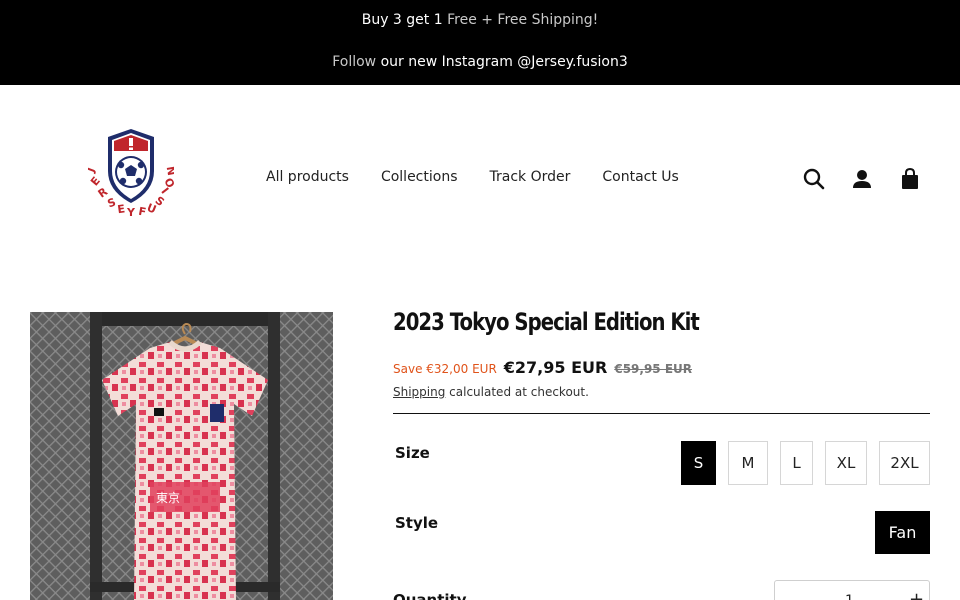 This screenshot has width=960, height=600. What do you see at coordinates (523, 20) in the screenshot?
I see `announcement-promo-highlight: Free + Free Shipping!` at bounding box center [523, 20].